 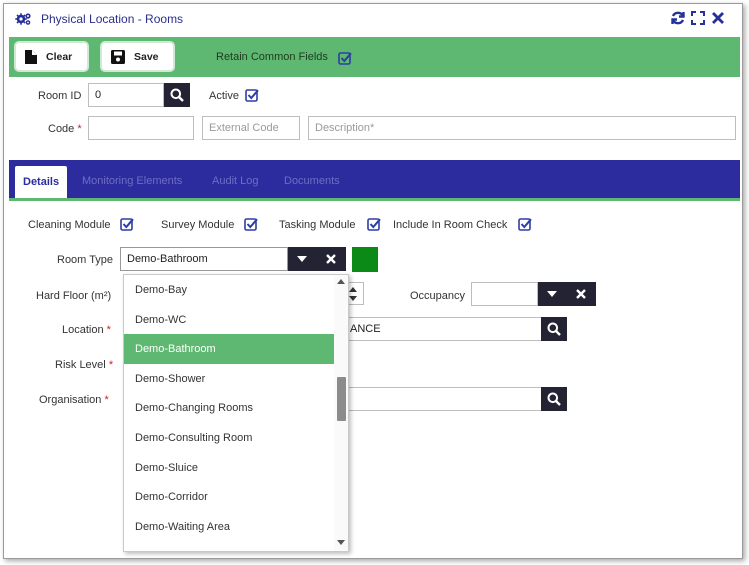 I want to click on room-id-label: Room ID, so click(x=60, y=96).